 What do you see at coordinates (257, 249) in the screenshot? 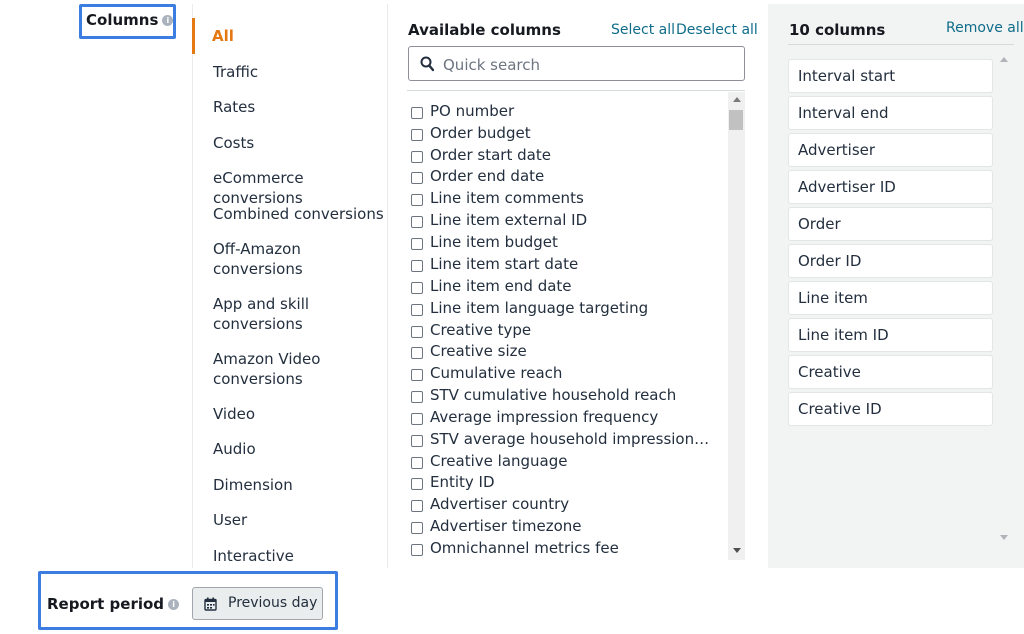
I see `category-label-line1: Off-Amazon` at bounding box center [257, 249].